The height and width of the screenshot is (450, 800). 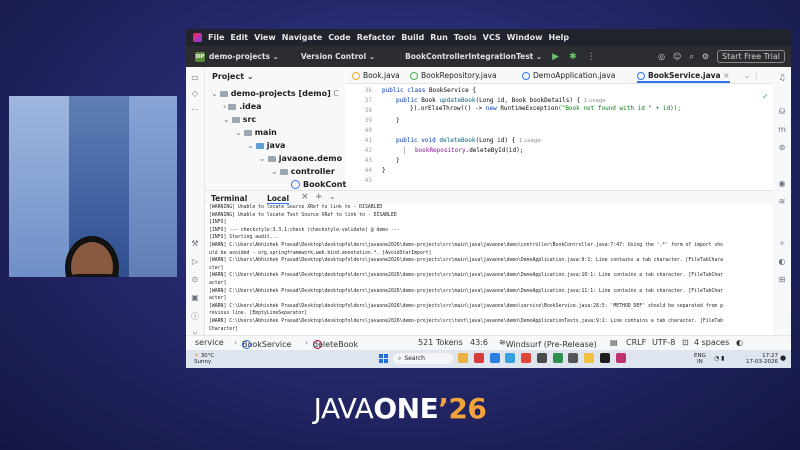 What do you see at coordinates (685, 342) in the screenshot?
I see `lock-icon: ⊡` at bounding box center [685, 342].